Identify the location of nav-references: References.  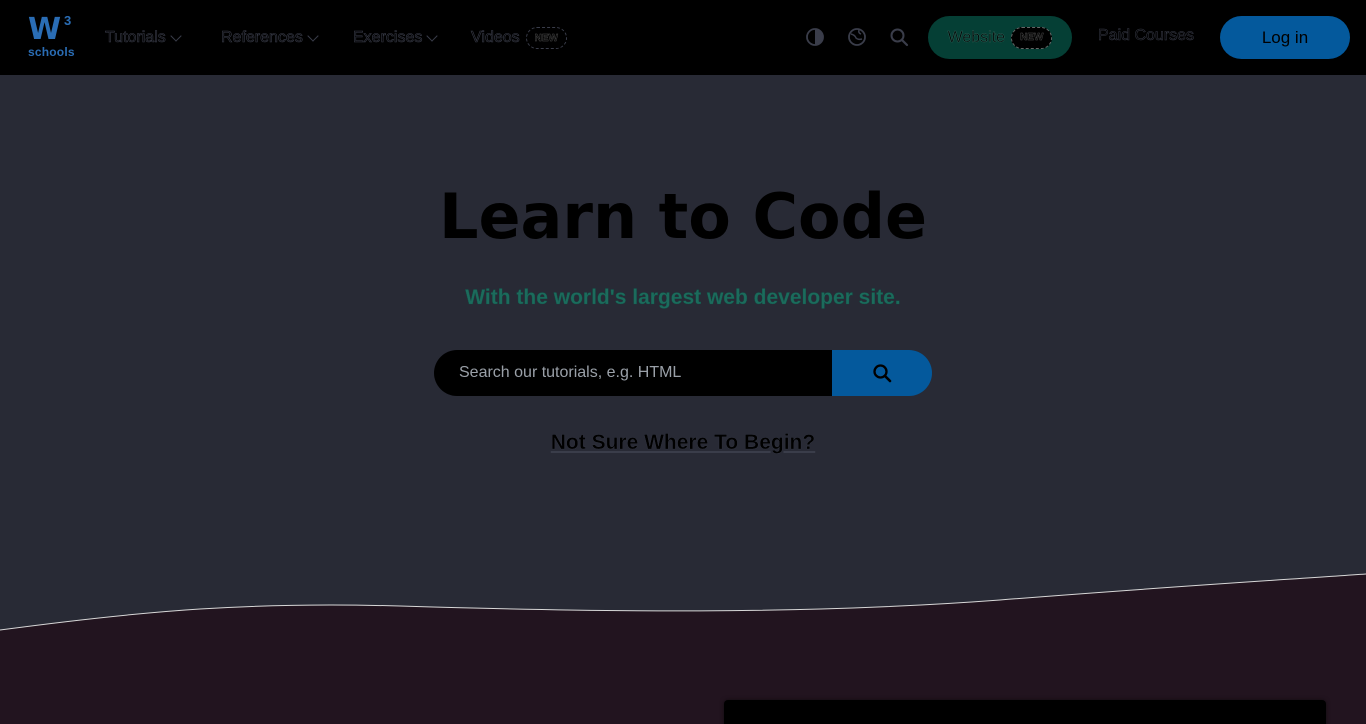
(270, 38).